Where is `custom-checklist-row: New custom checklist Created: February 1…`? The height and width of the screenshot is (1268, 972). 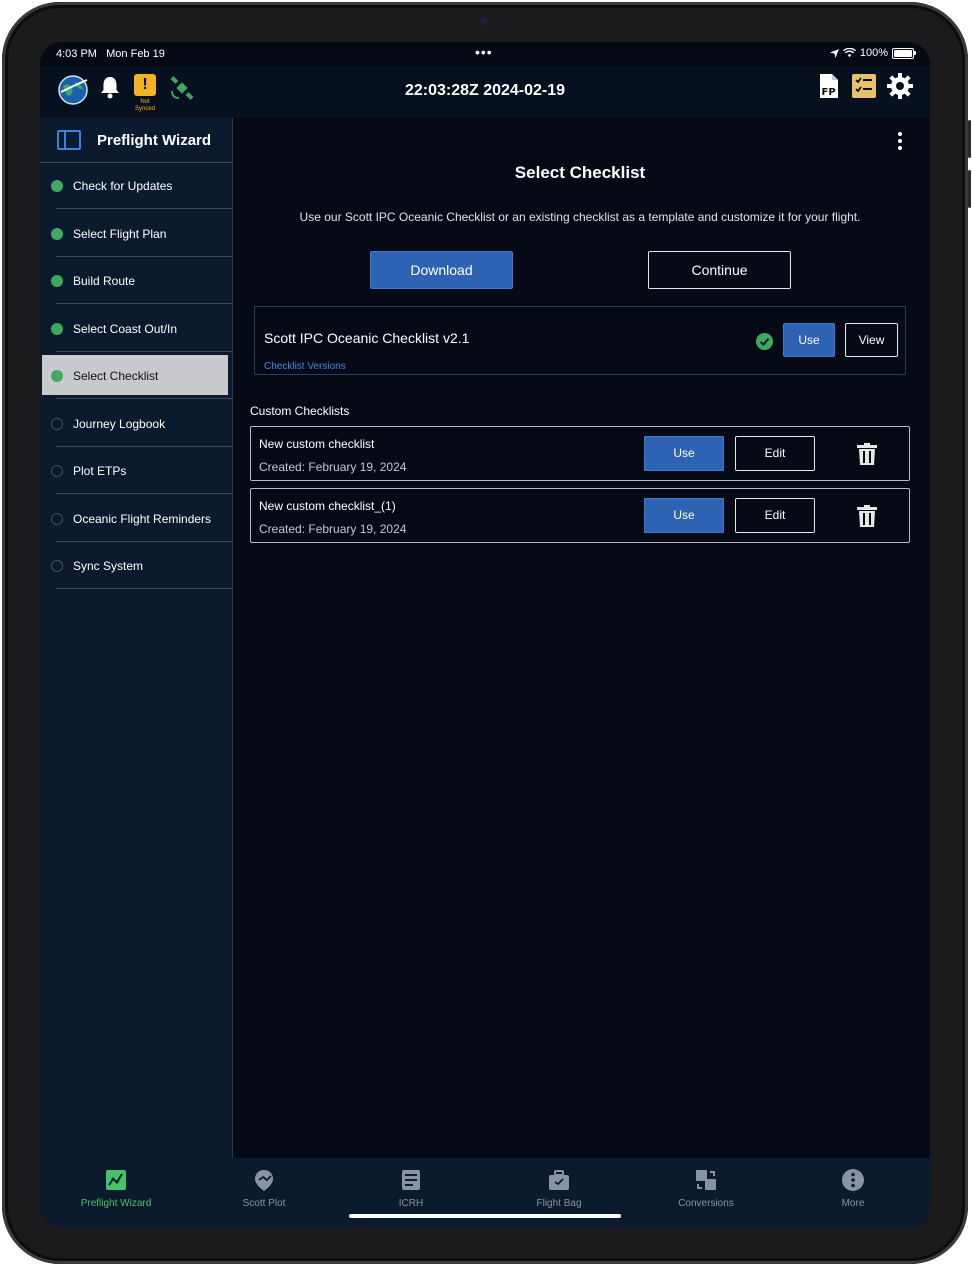
custom-checklist-row: New custom checklist Created: February 1… is located at coordinates (580, 453).